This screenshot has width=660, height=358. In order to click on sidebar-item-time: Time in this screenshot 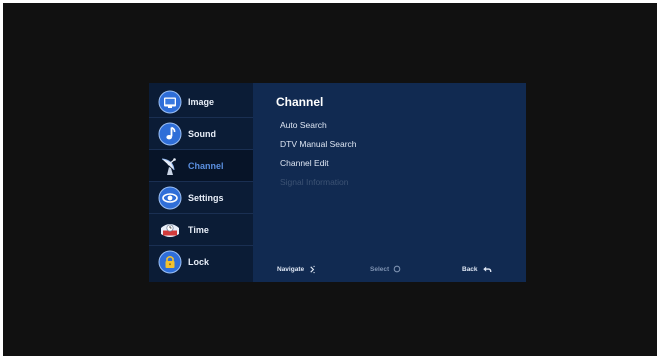, I will do `click(201, 230)`.